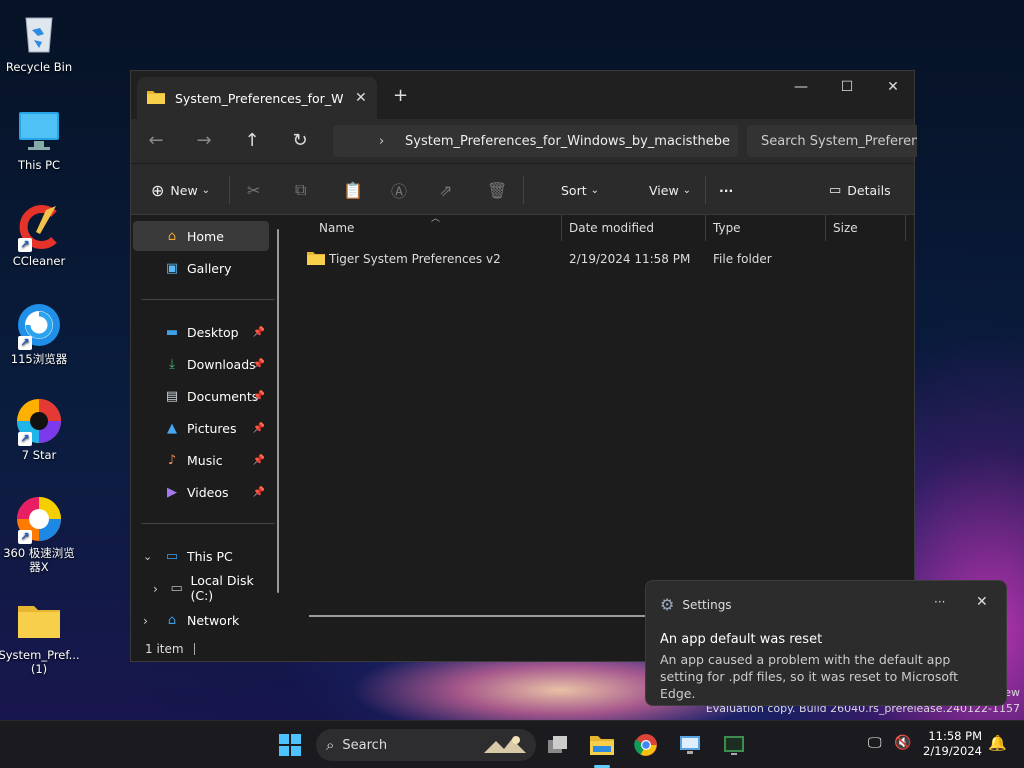 Image resolution: width=1024 pixels, height=768 pixels. What do you see at coordinates (611, 228) in the screenshot?
I see `column-date-modified: Date modified` at bounding box center [611, 228].